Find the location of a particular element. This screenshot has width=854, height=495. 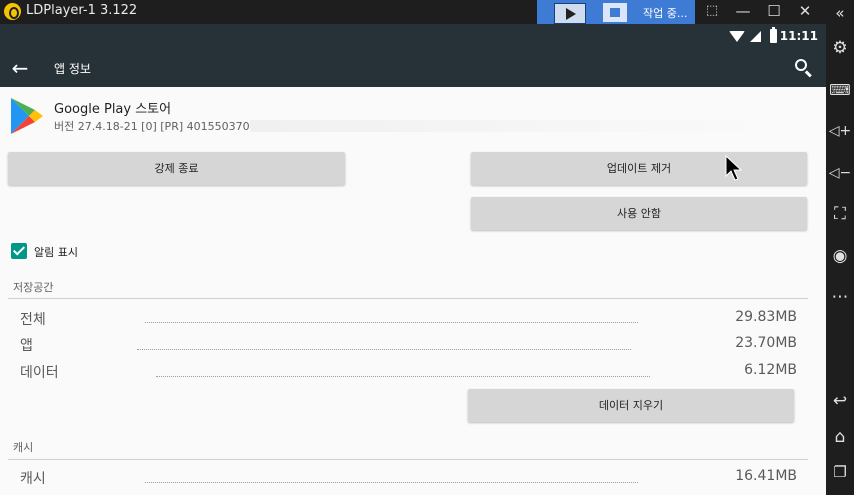

mouse-cursor-icon is located at coordinates (734, 168).